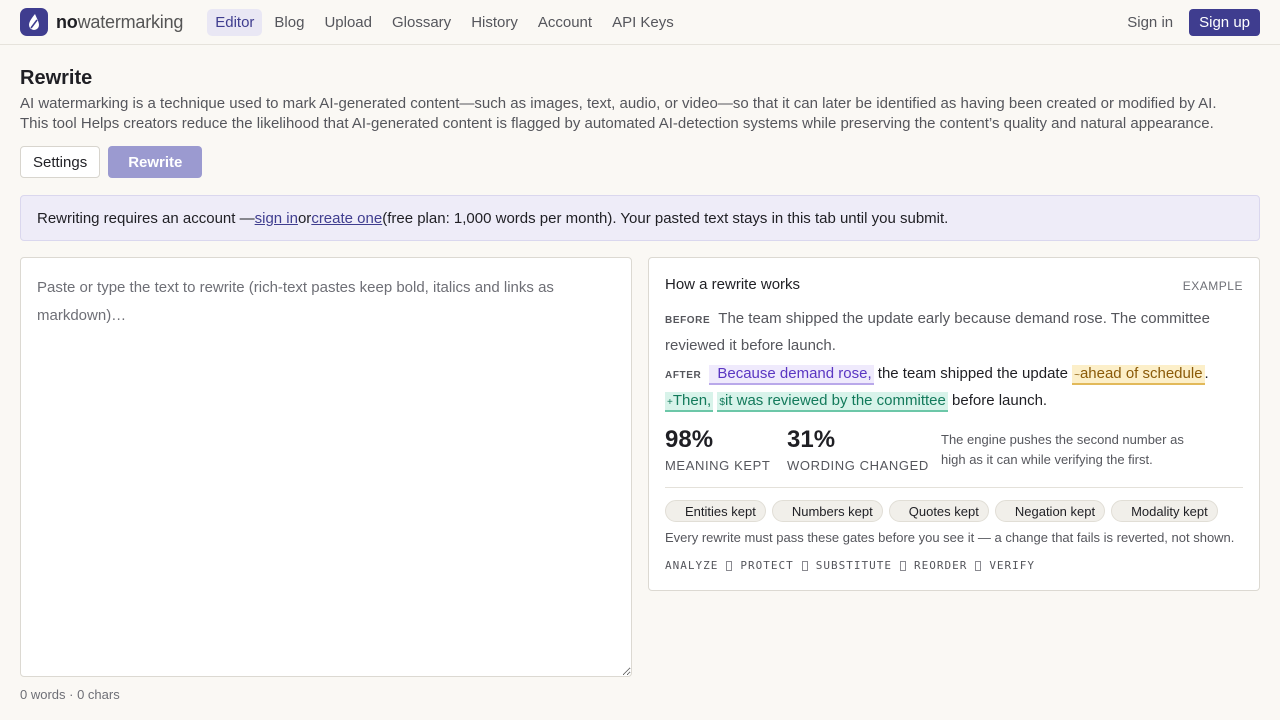 The height and width of the screenshot is (720, 1280). What do you see at coordinates (733, 284) in the screenshot?
I see `example-title: How a rewrite works` at bounding box center [733, 284].